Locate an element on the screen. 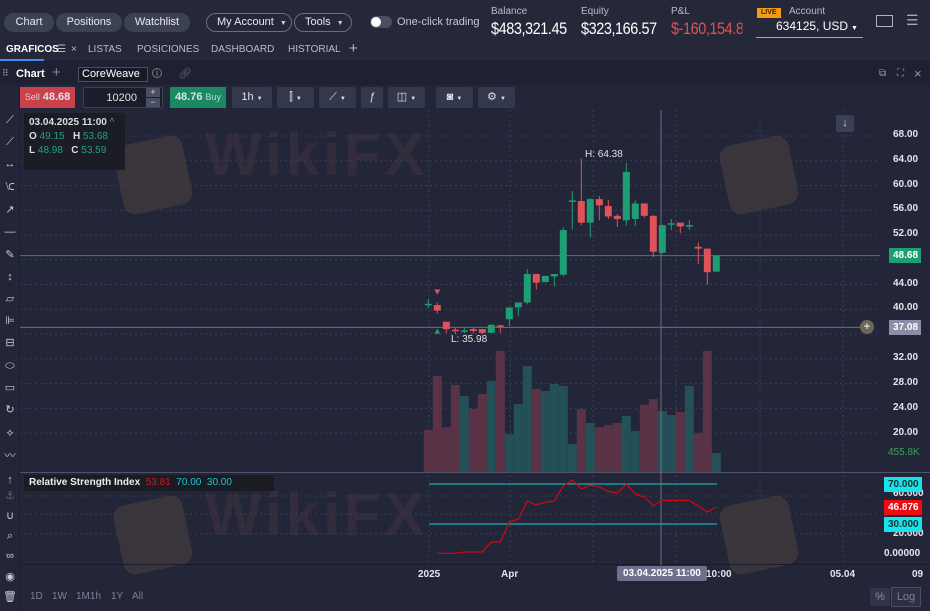 This screenshot has width=930, height=611. volume-tag: 455.8K is located at coordinates (904, 452).